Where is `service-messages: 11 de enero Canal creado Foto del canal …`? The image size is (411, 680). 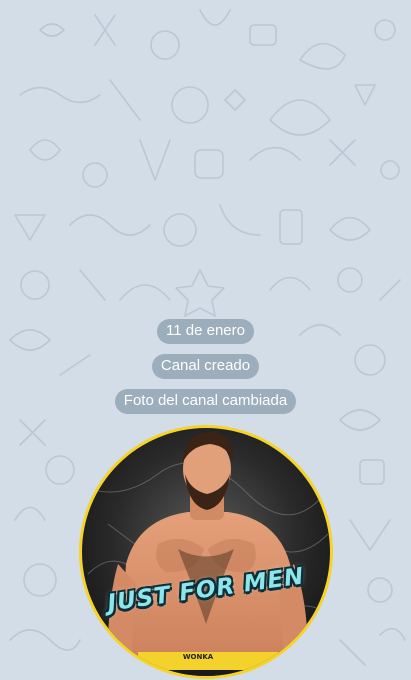 service-messages: 11 de enero Canal creado Foto del canal … is located at coordinates (205, 366).